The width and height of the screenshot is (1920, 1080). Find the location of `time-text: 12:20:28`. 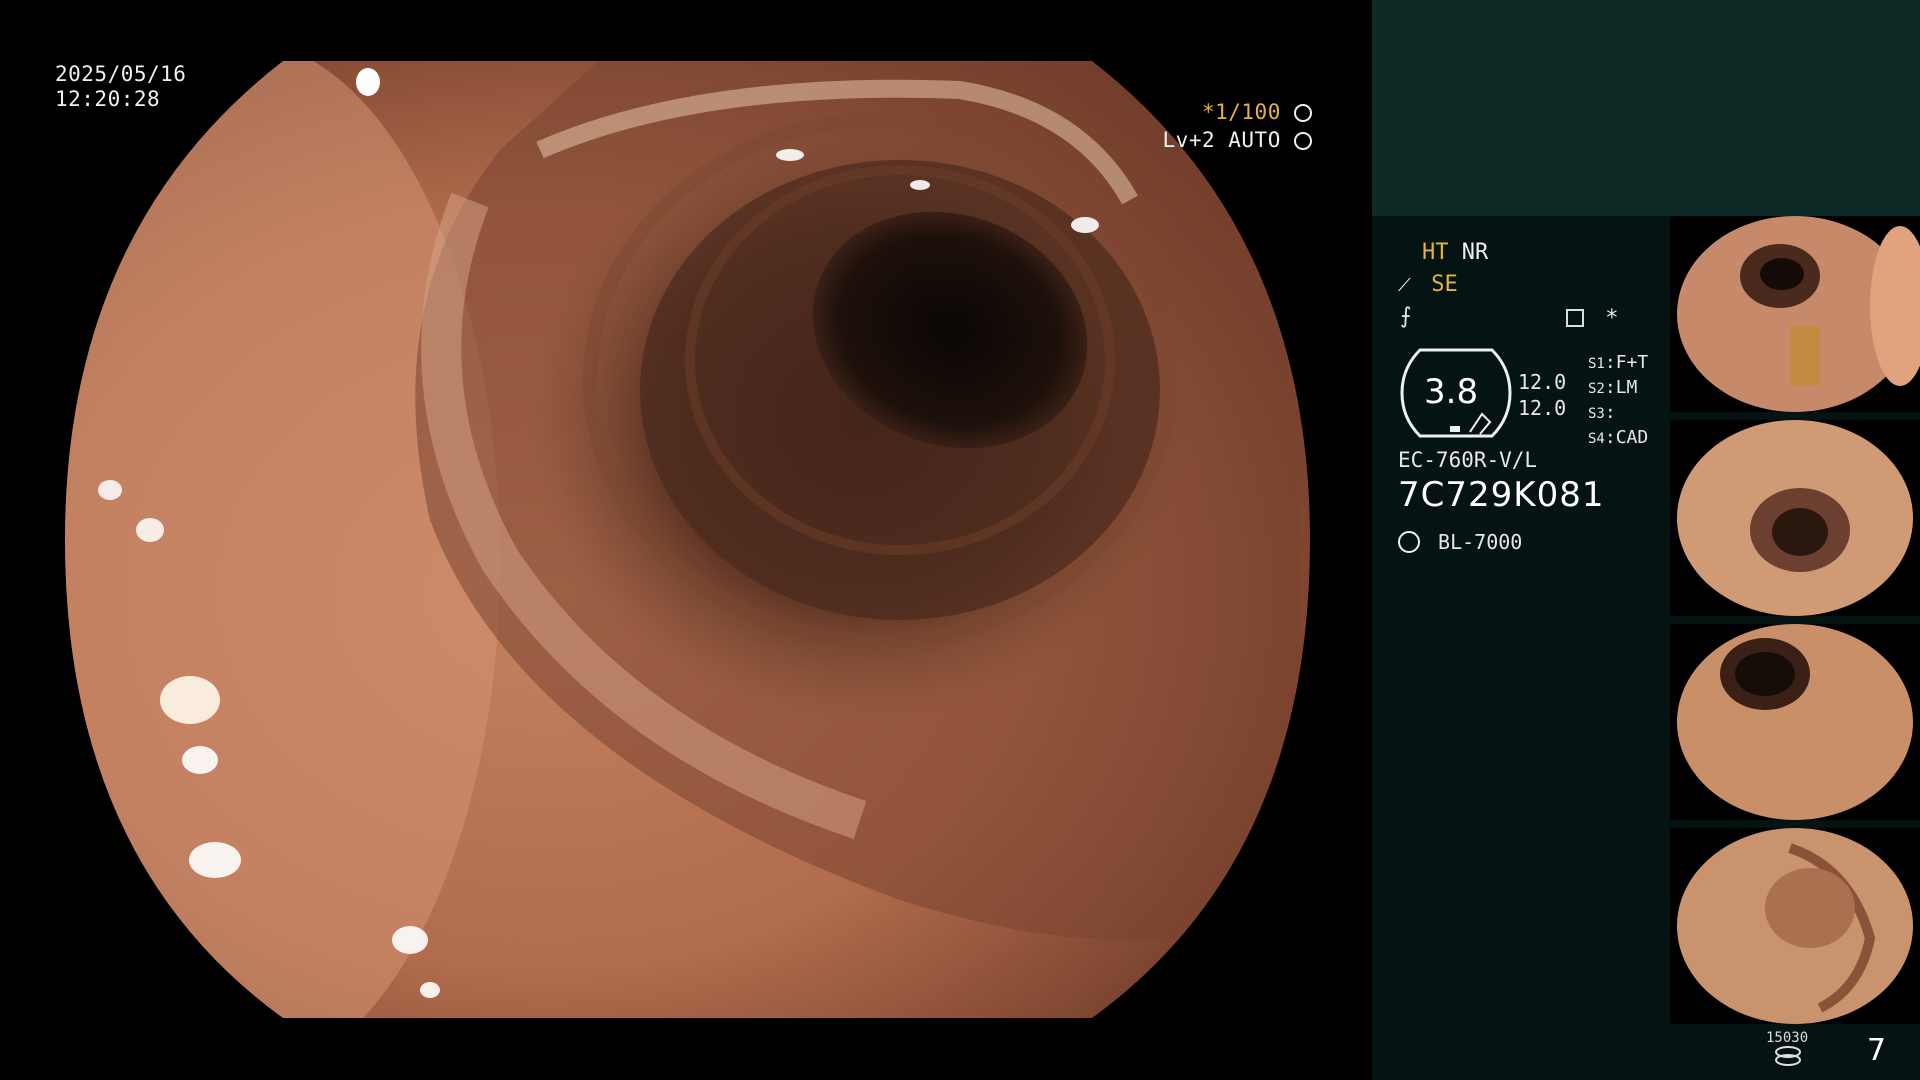

time-text: 12:20:28 is located at coordinates (108, 99).